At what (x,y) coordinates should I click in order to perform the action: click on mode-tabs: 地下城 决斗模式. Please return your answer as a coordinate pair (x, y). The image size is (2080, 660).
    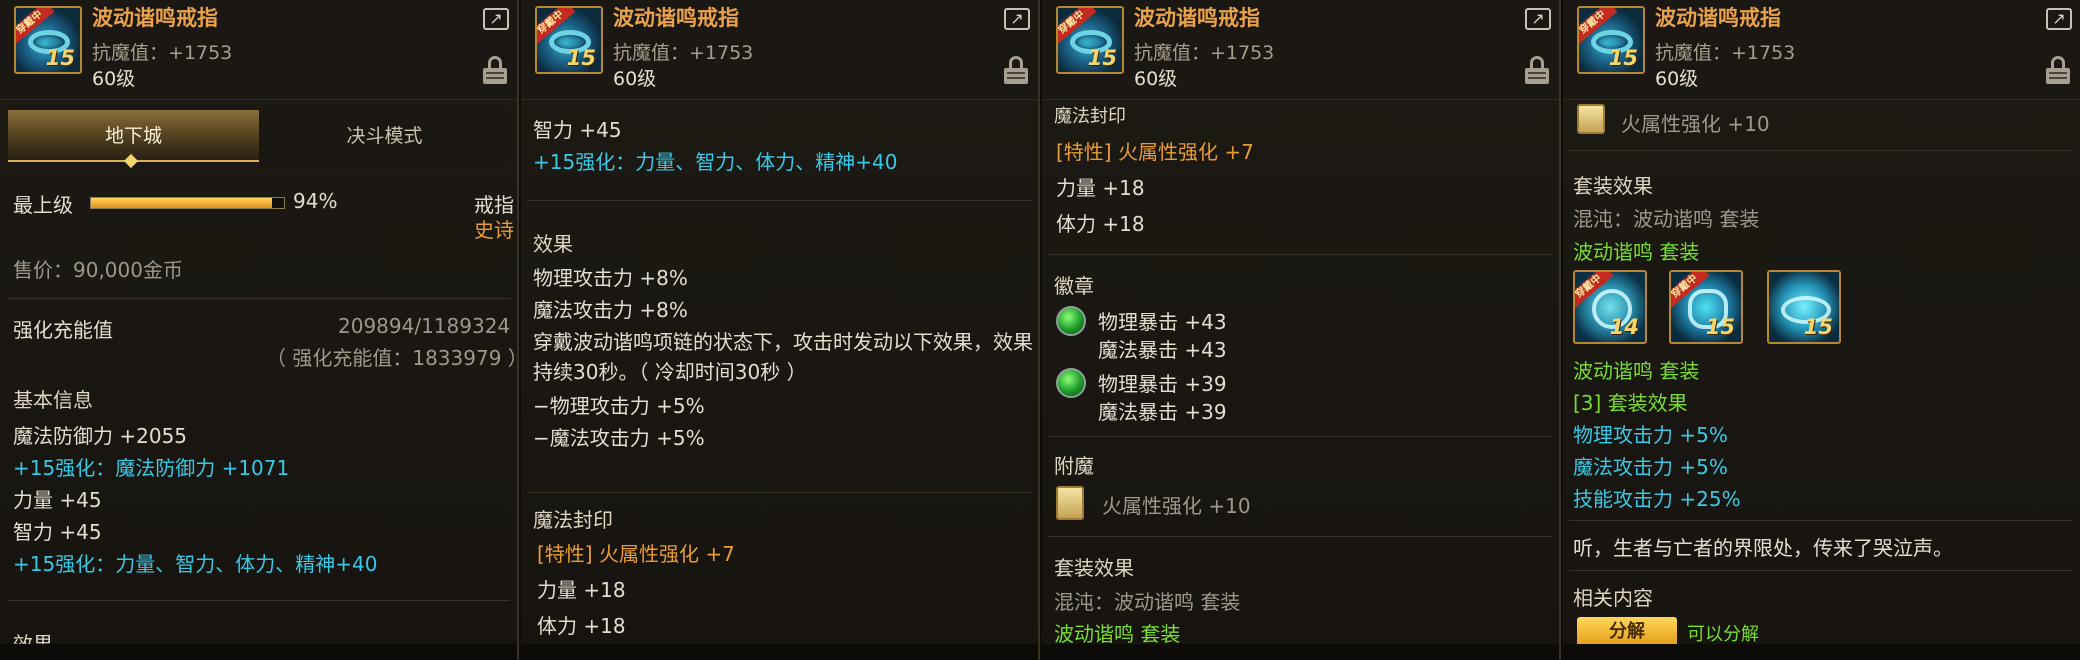
    Looking at the image, I should click on (259, 136).